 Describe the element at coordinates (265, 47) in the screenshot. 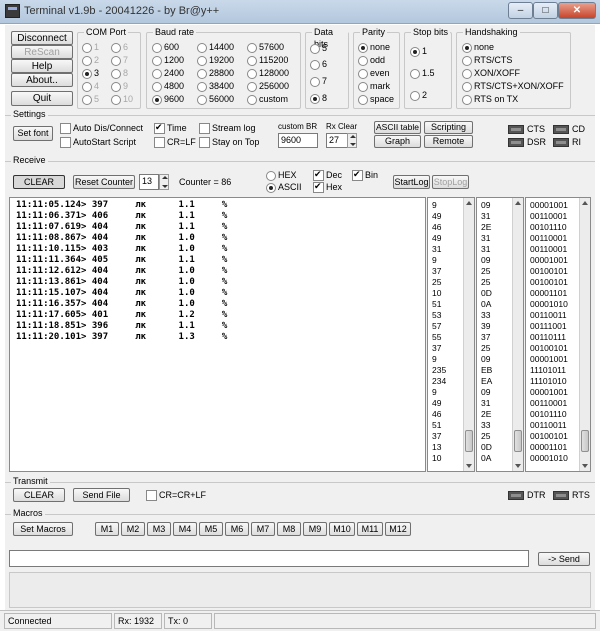

I see `baud-option-57600: 57600` at that location.